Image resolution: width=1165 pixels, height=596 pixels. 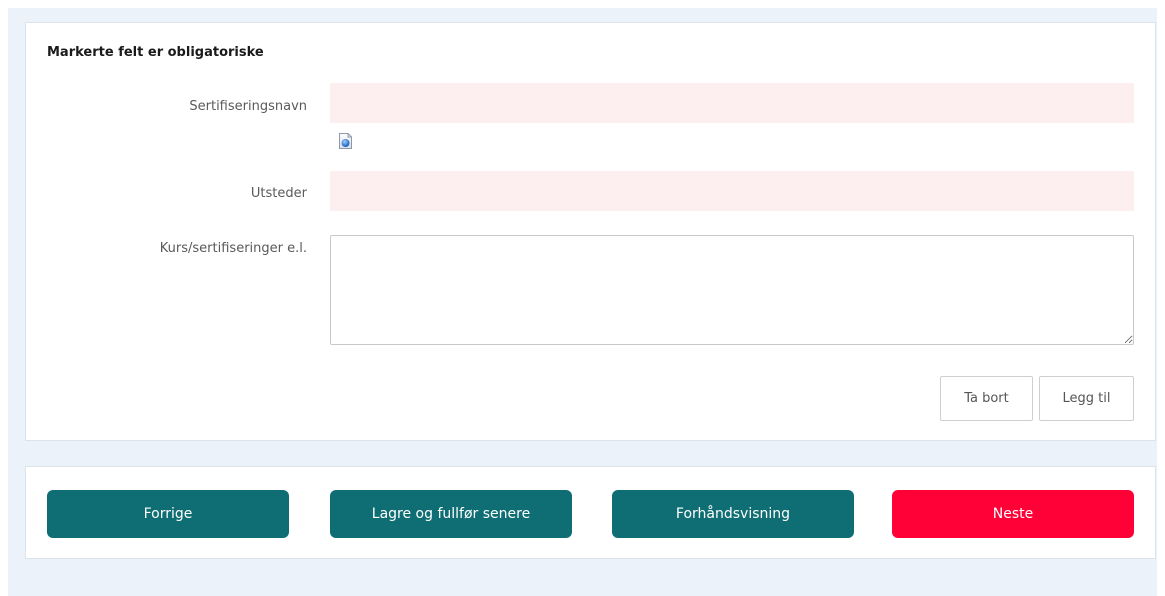 What do you see at coordinates (732, 290) in the screenshot?
I see `courses-textarea` at bounding box center [732, 290].